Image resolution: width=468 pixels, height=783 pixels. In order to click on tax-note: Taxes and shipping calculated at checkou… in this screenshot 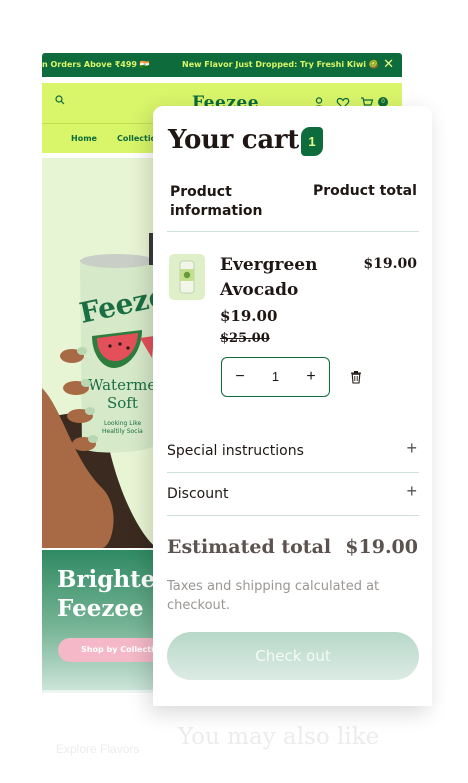, I will do `click(273, 596)`.